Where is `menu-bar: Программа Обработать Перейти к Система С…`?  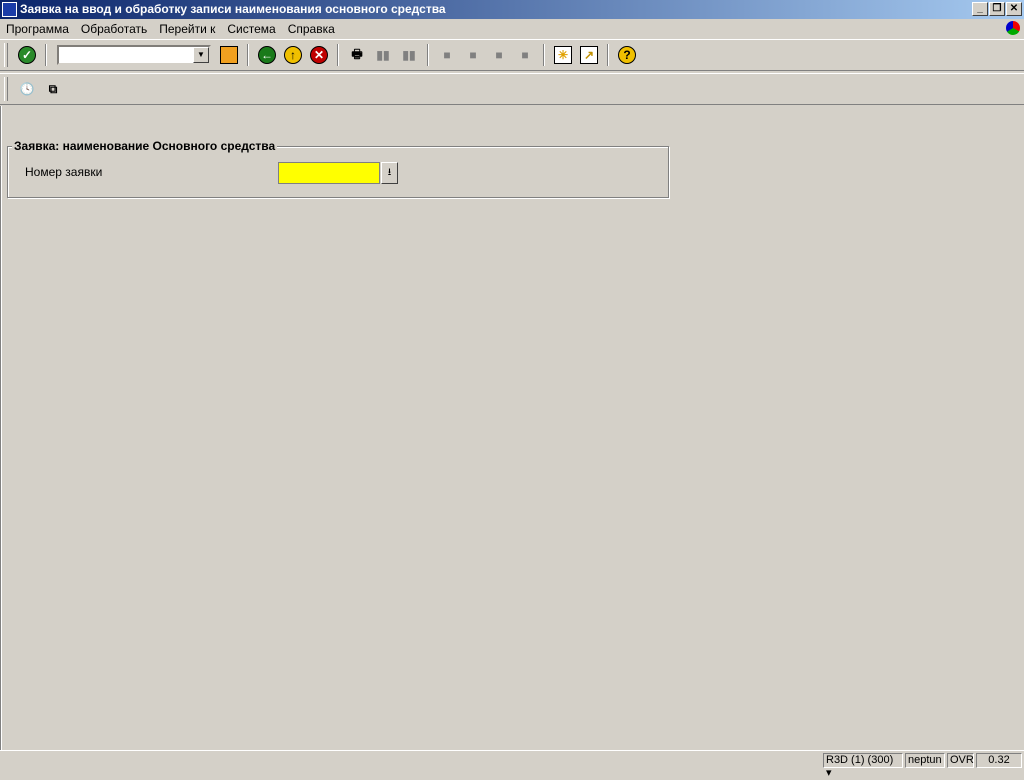 menu-bar: Программа Обработать Перейти к Система С… is located at coordinates (512, 28).